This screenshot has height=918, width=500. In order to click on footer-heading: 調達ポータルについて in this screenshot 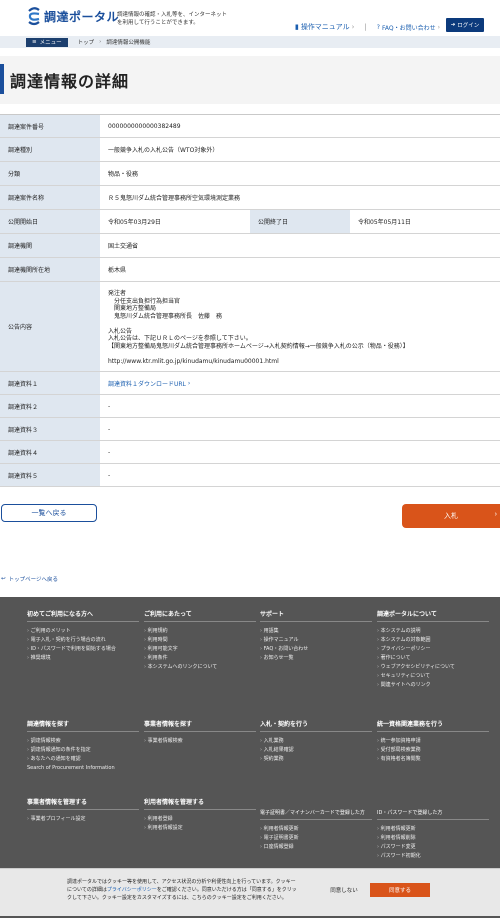, I will do `click(433, 615)`.